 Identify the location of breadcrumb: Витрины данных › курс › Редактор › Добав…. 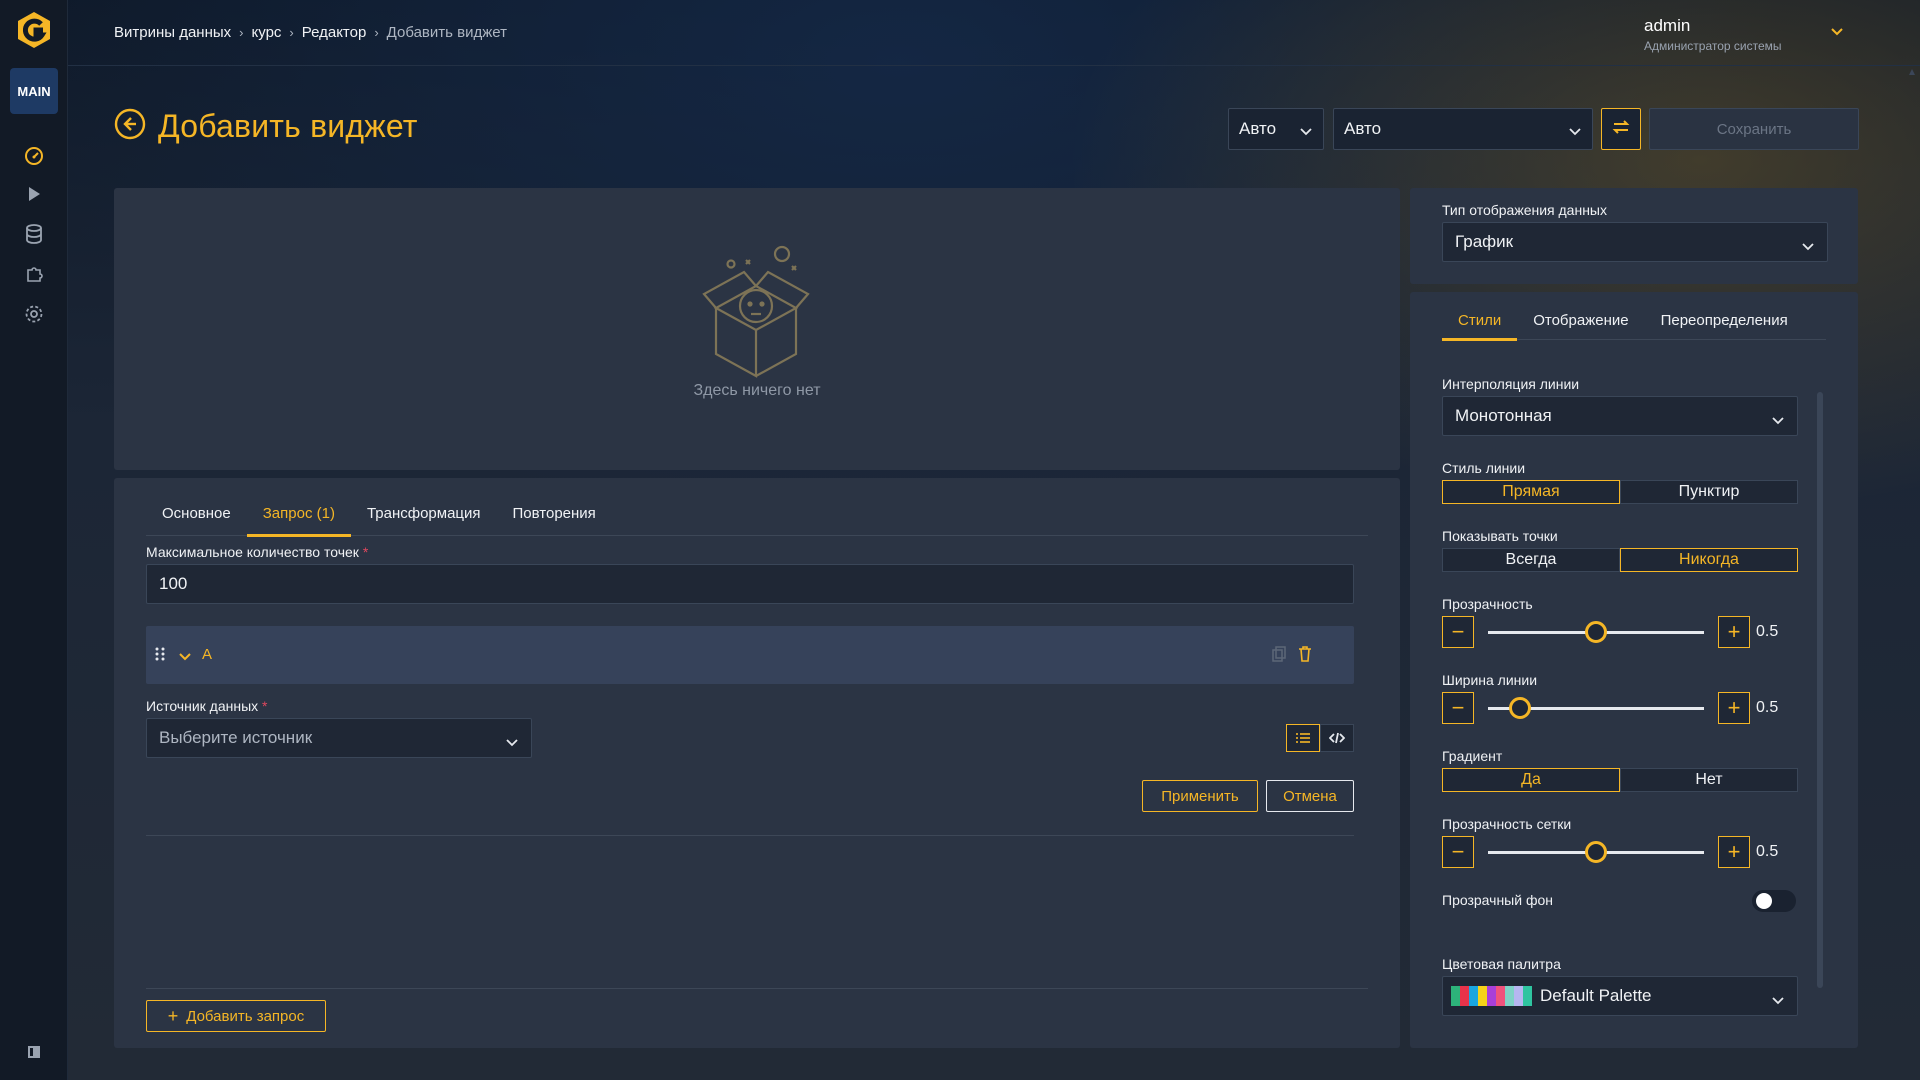
(310, 32).